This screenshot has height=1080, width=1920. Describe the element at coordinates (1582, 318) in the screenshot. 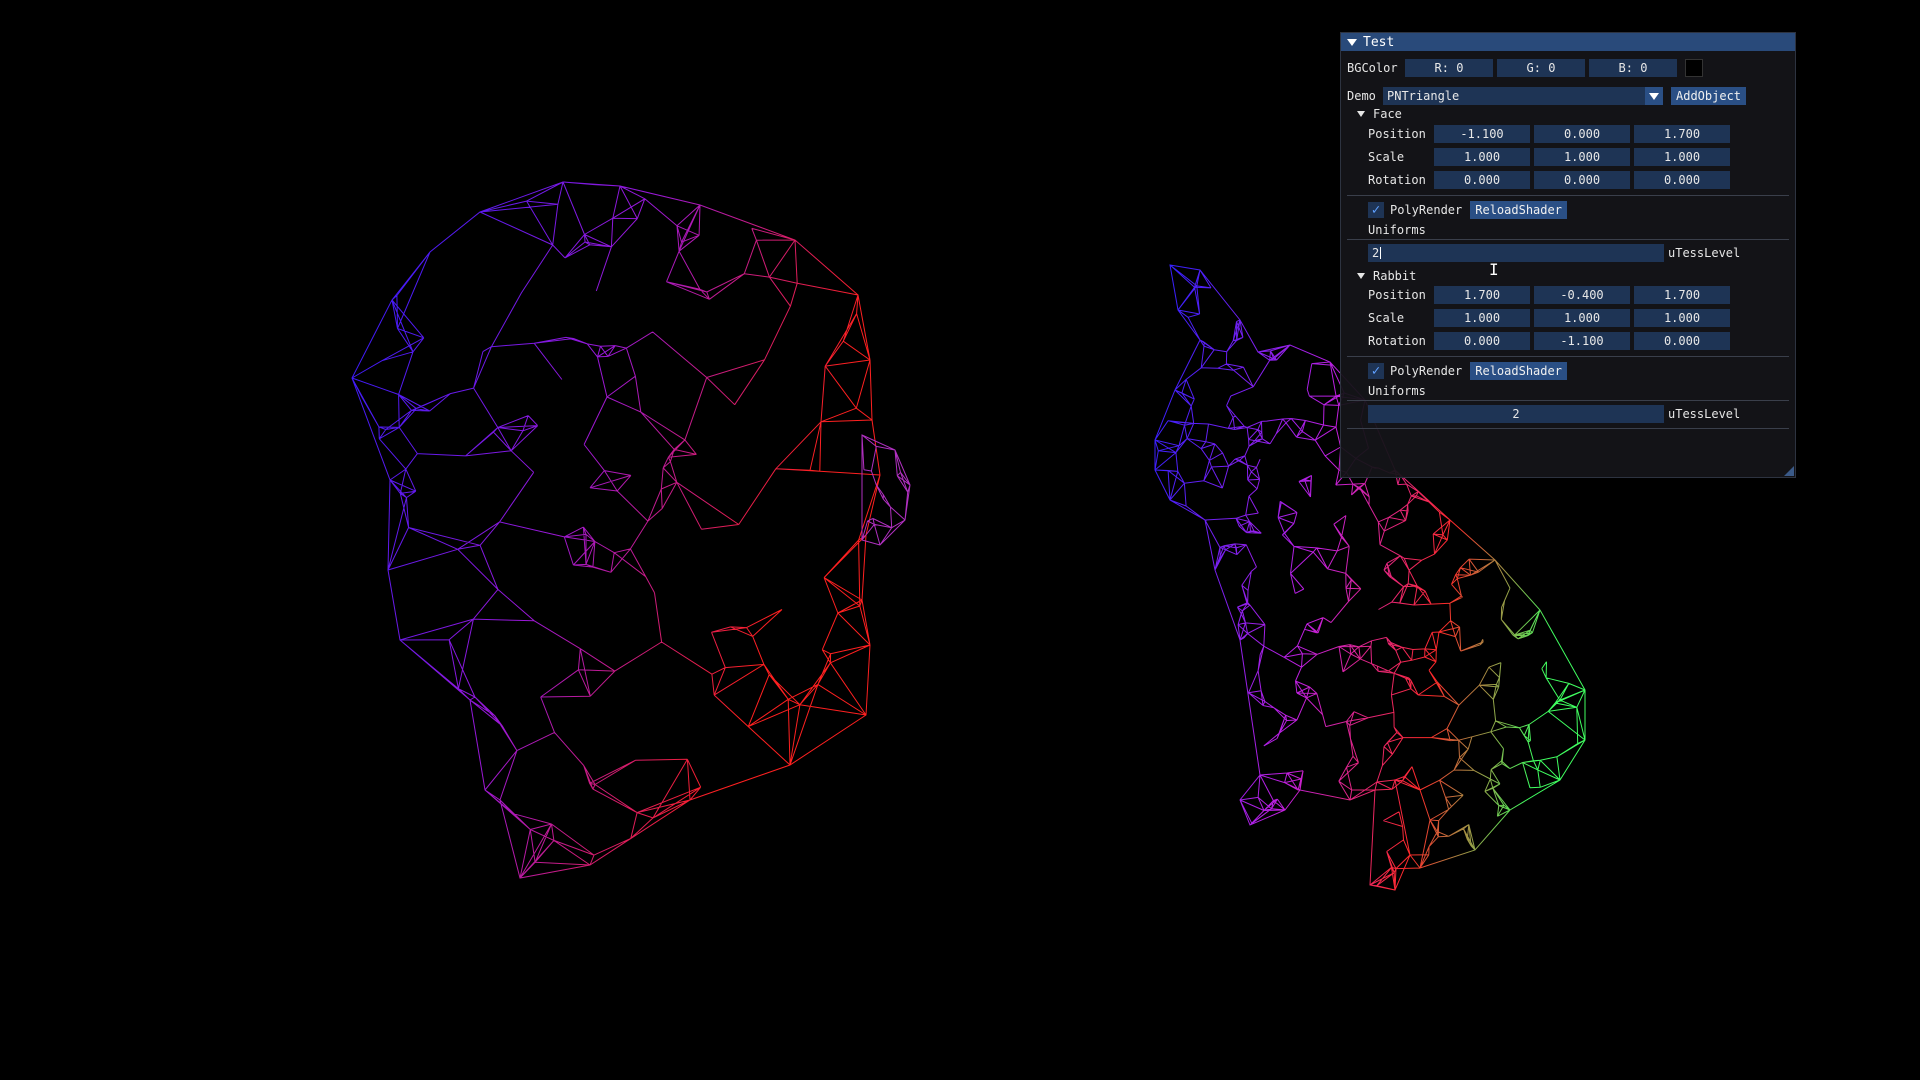

I see `rabbit-scale-y: 1.000` at that location.